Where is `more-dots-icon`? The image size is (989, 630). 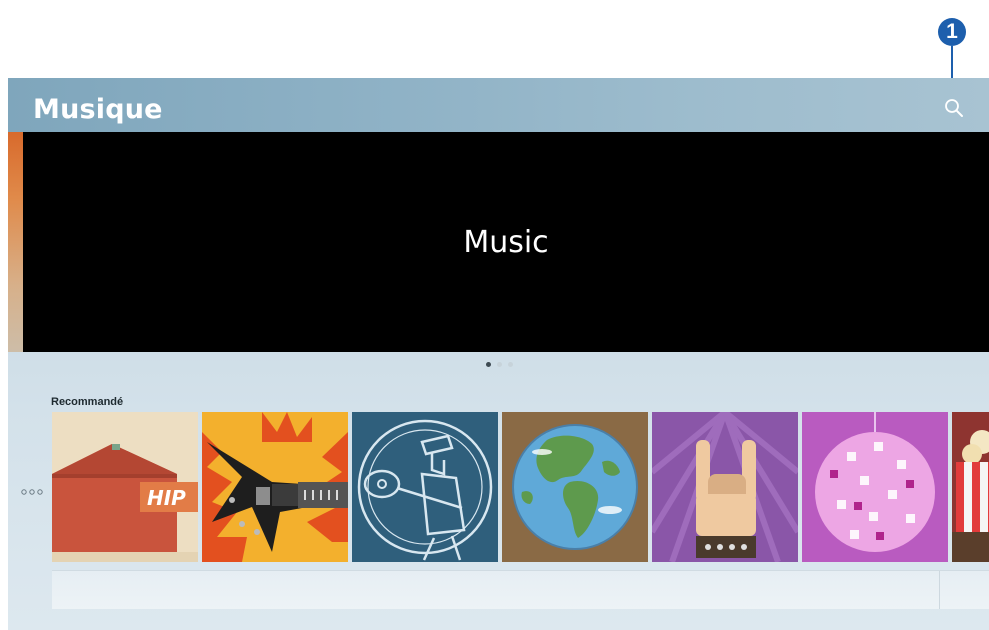
more-dots-icon is located at coordinates (32, 492).